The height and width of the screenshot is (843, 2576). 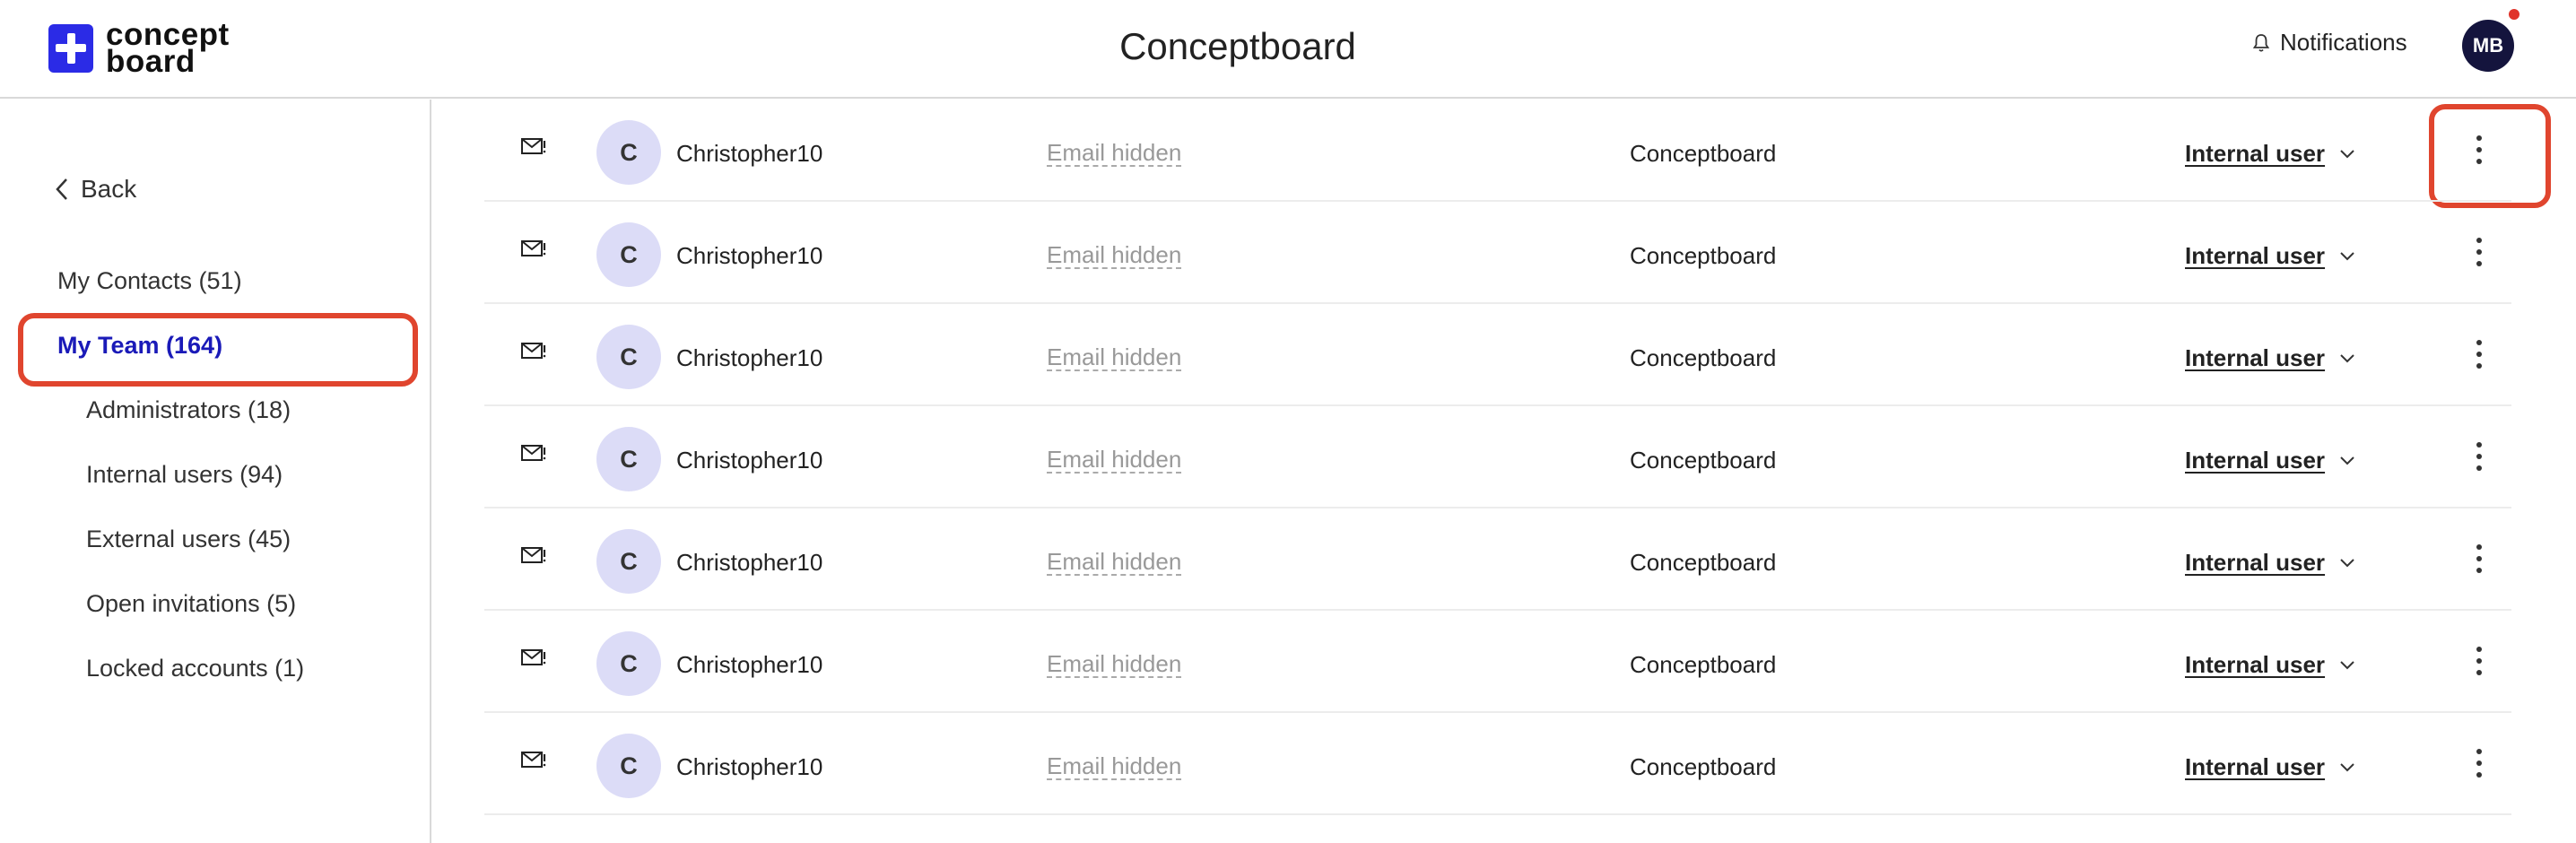 I want to click on sidebar-item-open-invitations: Open invitations (5), so click(x=191, y=604).